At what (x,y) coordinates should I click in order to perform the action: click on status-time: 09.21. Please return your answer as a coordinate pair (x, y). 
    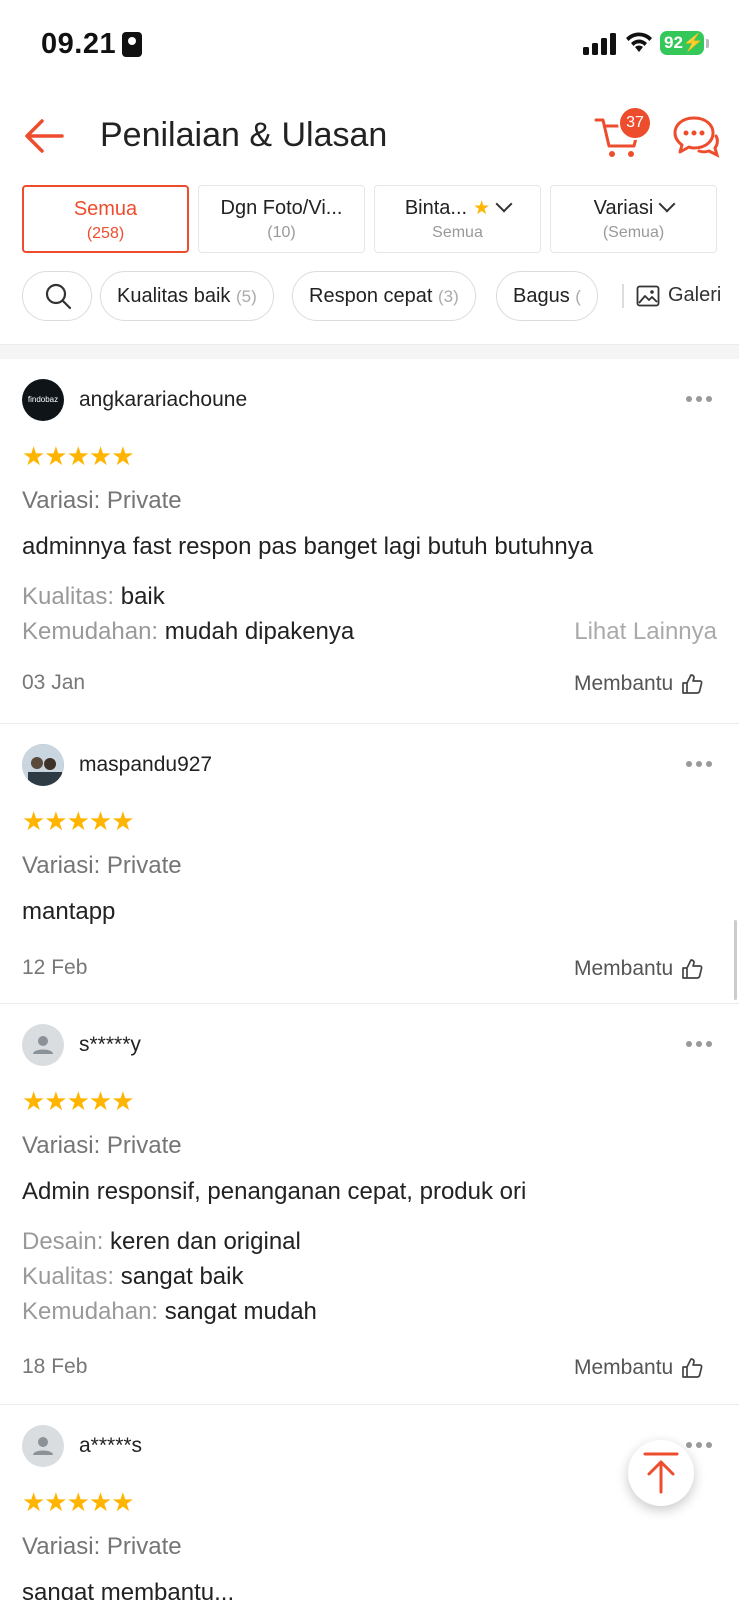
    Looking at the image, I should click on (79, 44).